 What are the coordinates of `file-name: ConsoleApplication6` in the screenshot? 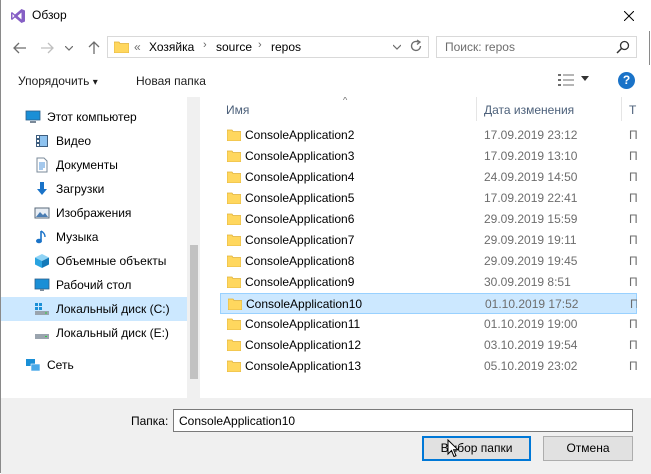 It's located at (300, 219).